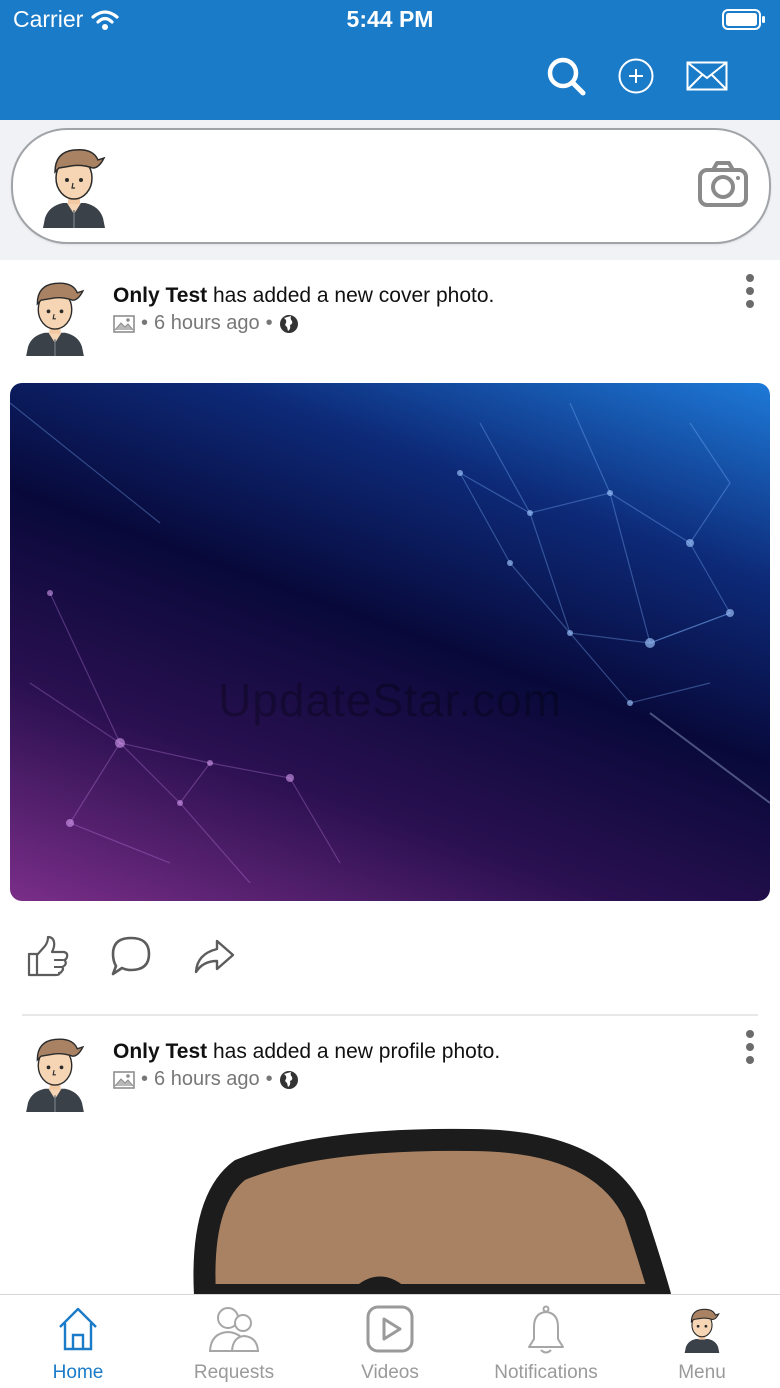  Describe the element at coordinates (214, 956) in the screenshot. I see `share-icon` at that location.